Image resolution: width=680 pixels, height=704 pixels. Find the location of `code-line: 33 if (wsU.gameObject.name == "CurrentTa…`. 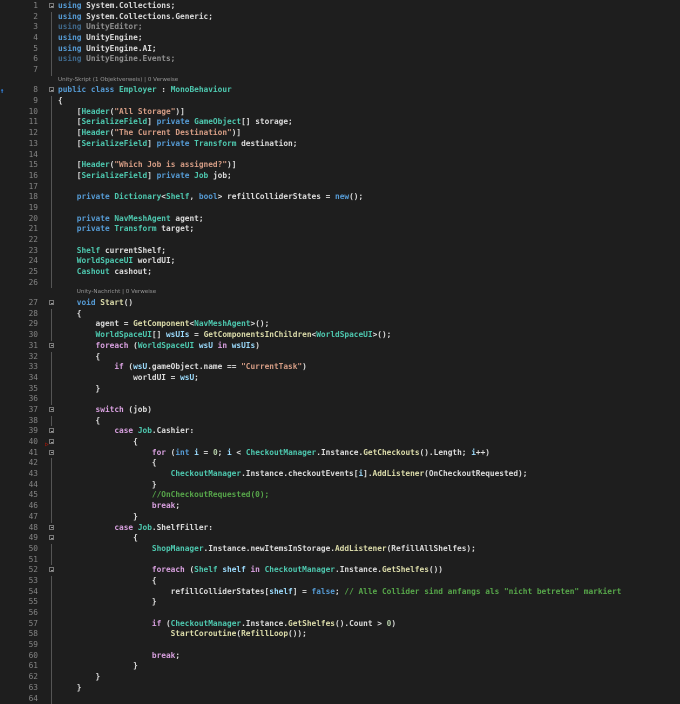

code-line: 33 if (wsU.gameObject.name == "CurrentTa… is located at coordinates (340, 367).